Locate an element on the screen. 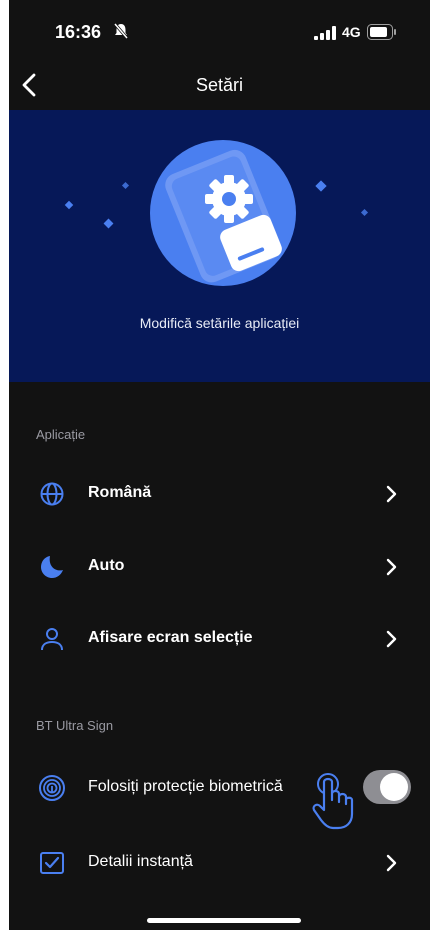  biometric-row: Folosiți protecție biometrică is located at coordinates (219, 795).